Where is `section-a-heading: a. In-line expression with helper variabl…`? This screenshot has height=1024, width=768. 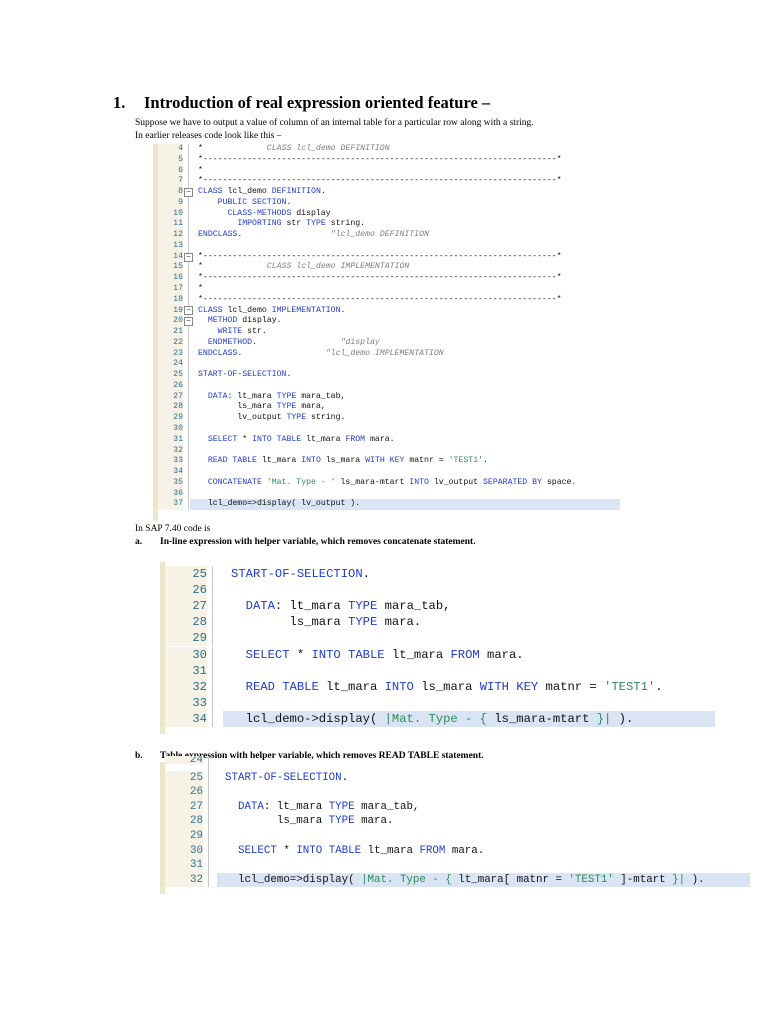
section-a-heading: a. In-line expression with helper variabl… is located at coordinates (305, 542).